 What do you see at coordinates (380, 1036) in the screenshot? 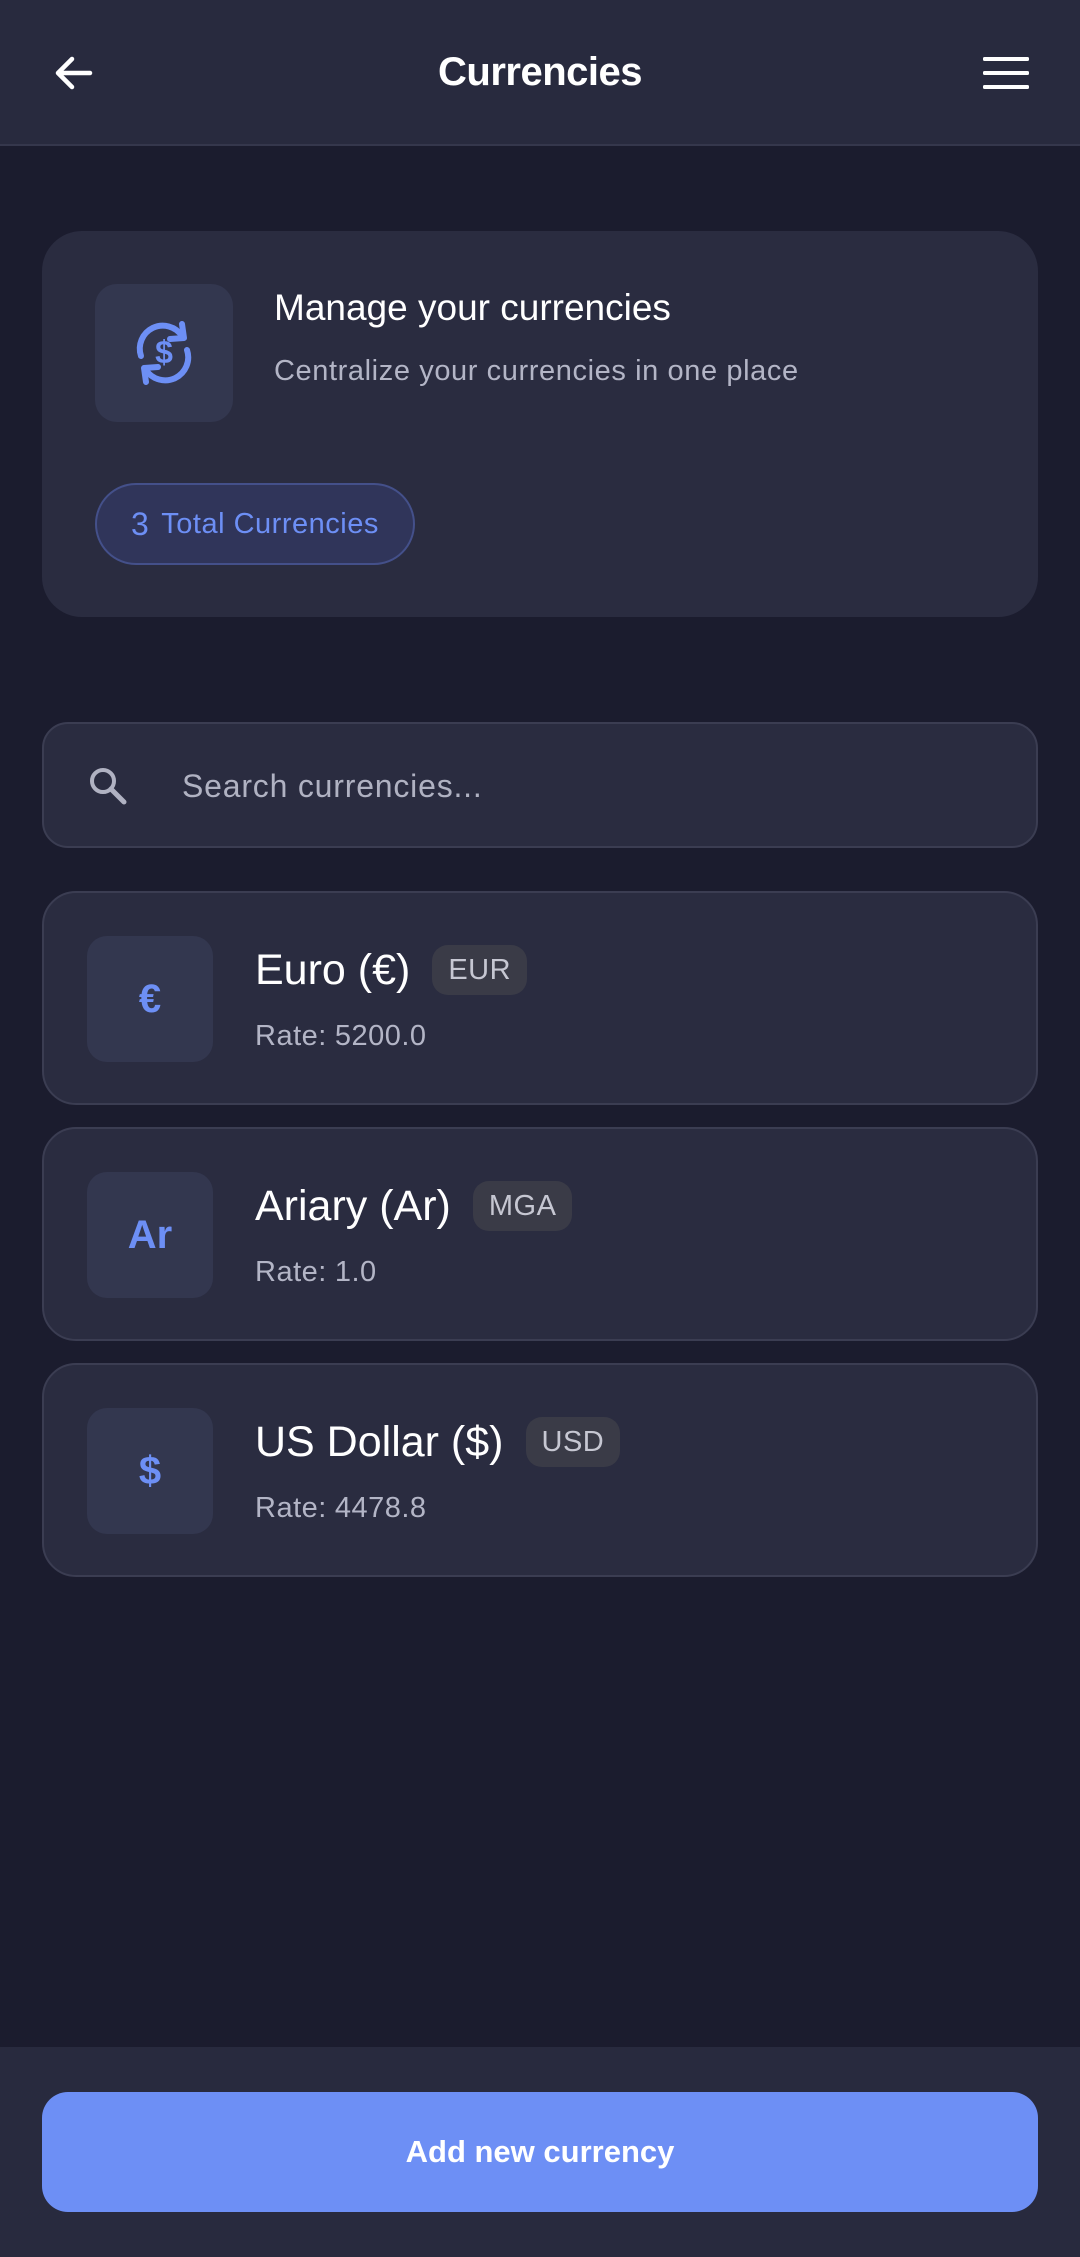
I see `rate-value: 5200.0` at bounding box center [380, 1036].